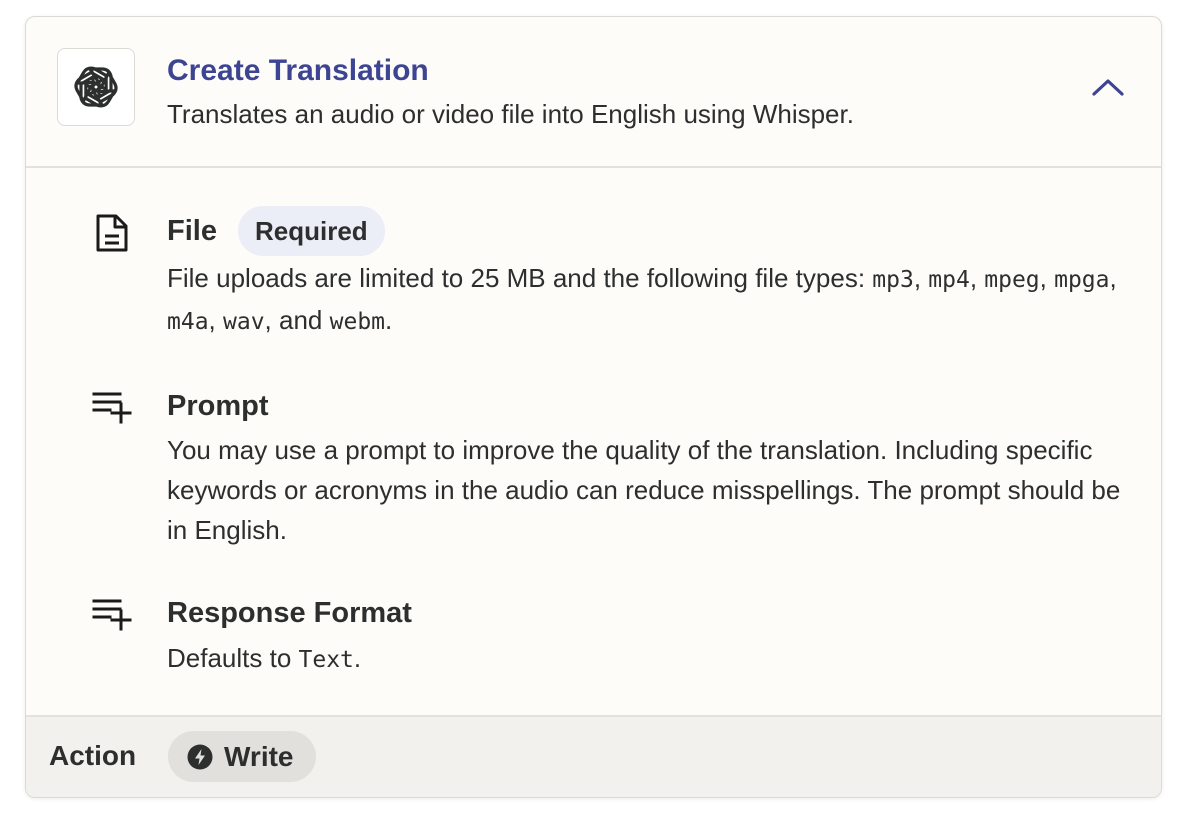 The height and width of the screenshot is (816, 1182). What do you see at coordinates (289, 613) in the screenshot?
I see `field-title: Response Format` at bounding box center [289, 613].